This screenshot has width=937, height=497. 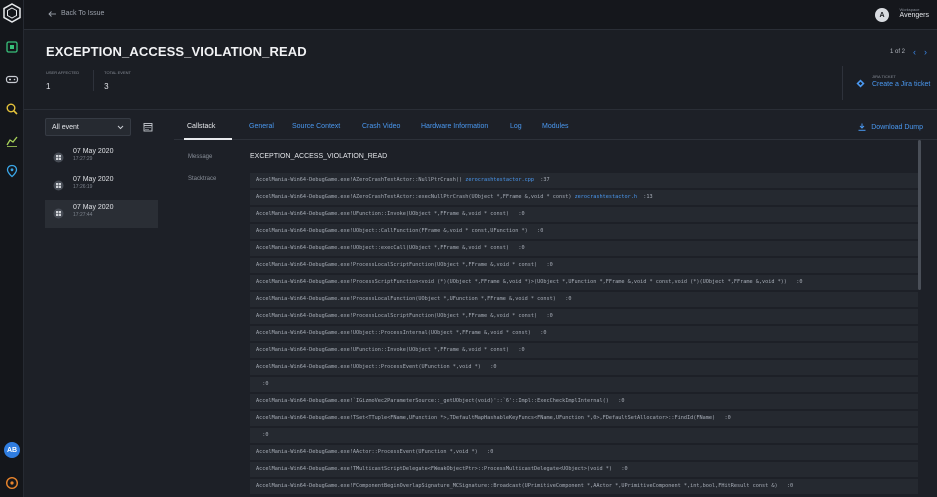 What do you see at coordinates (12, 171) in the screenshot?
I see `location-icon` at bounding box center [12, 171].